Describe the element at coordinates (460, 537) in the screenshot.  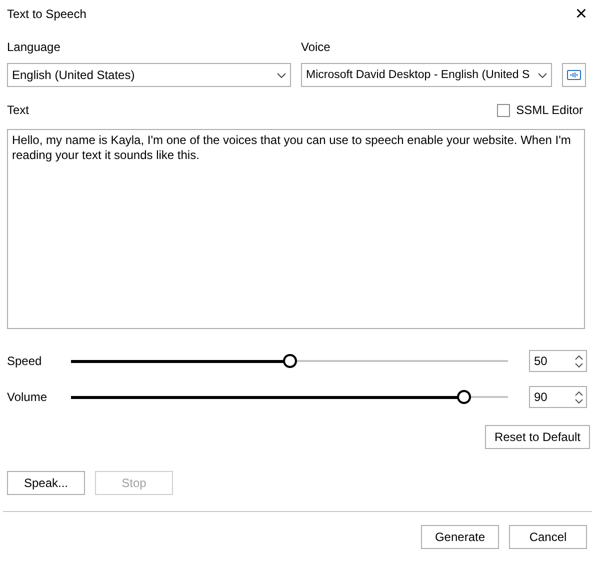
I see `dialog-button: Generate` at that location.